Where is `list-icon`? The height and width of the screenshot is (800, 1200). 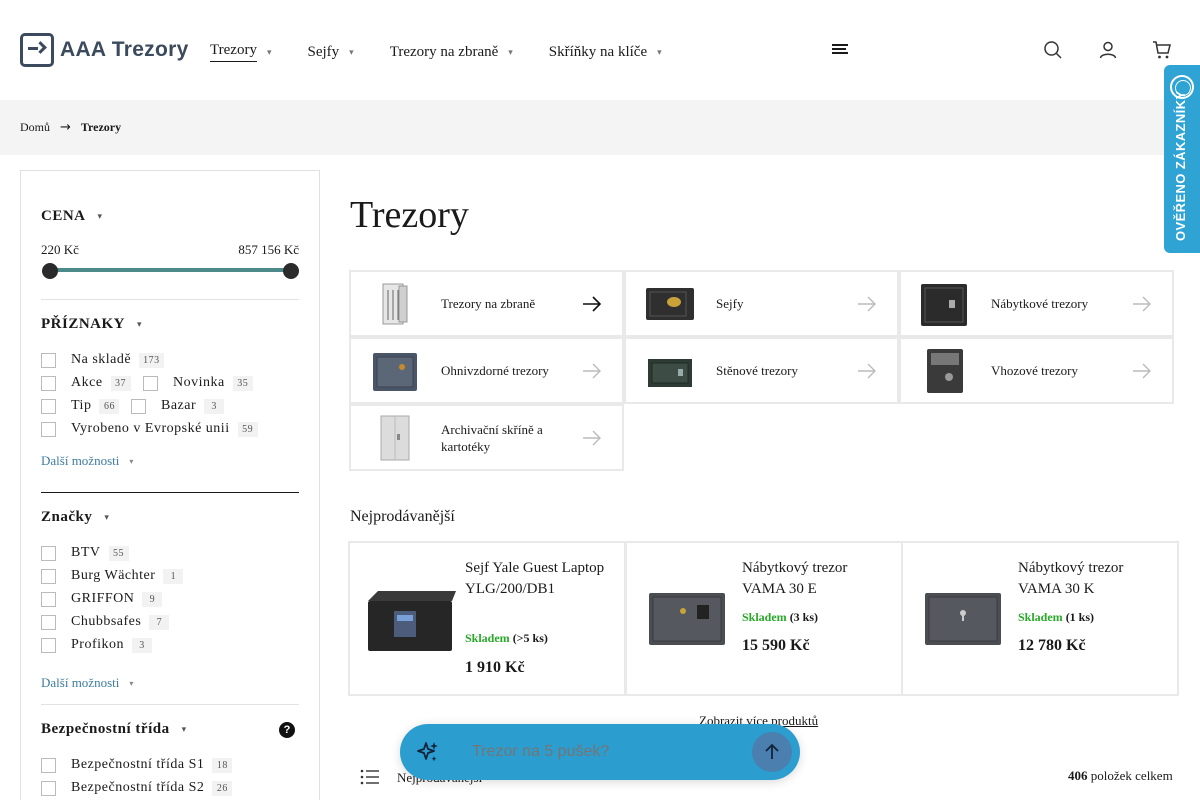
list-icon is located at coordinates (370, 777).